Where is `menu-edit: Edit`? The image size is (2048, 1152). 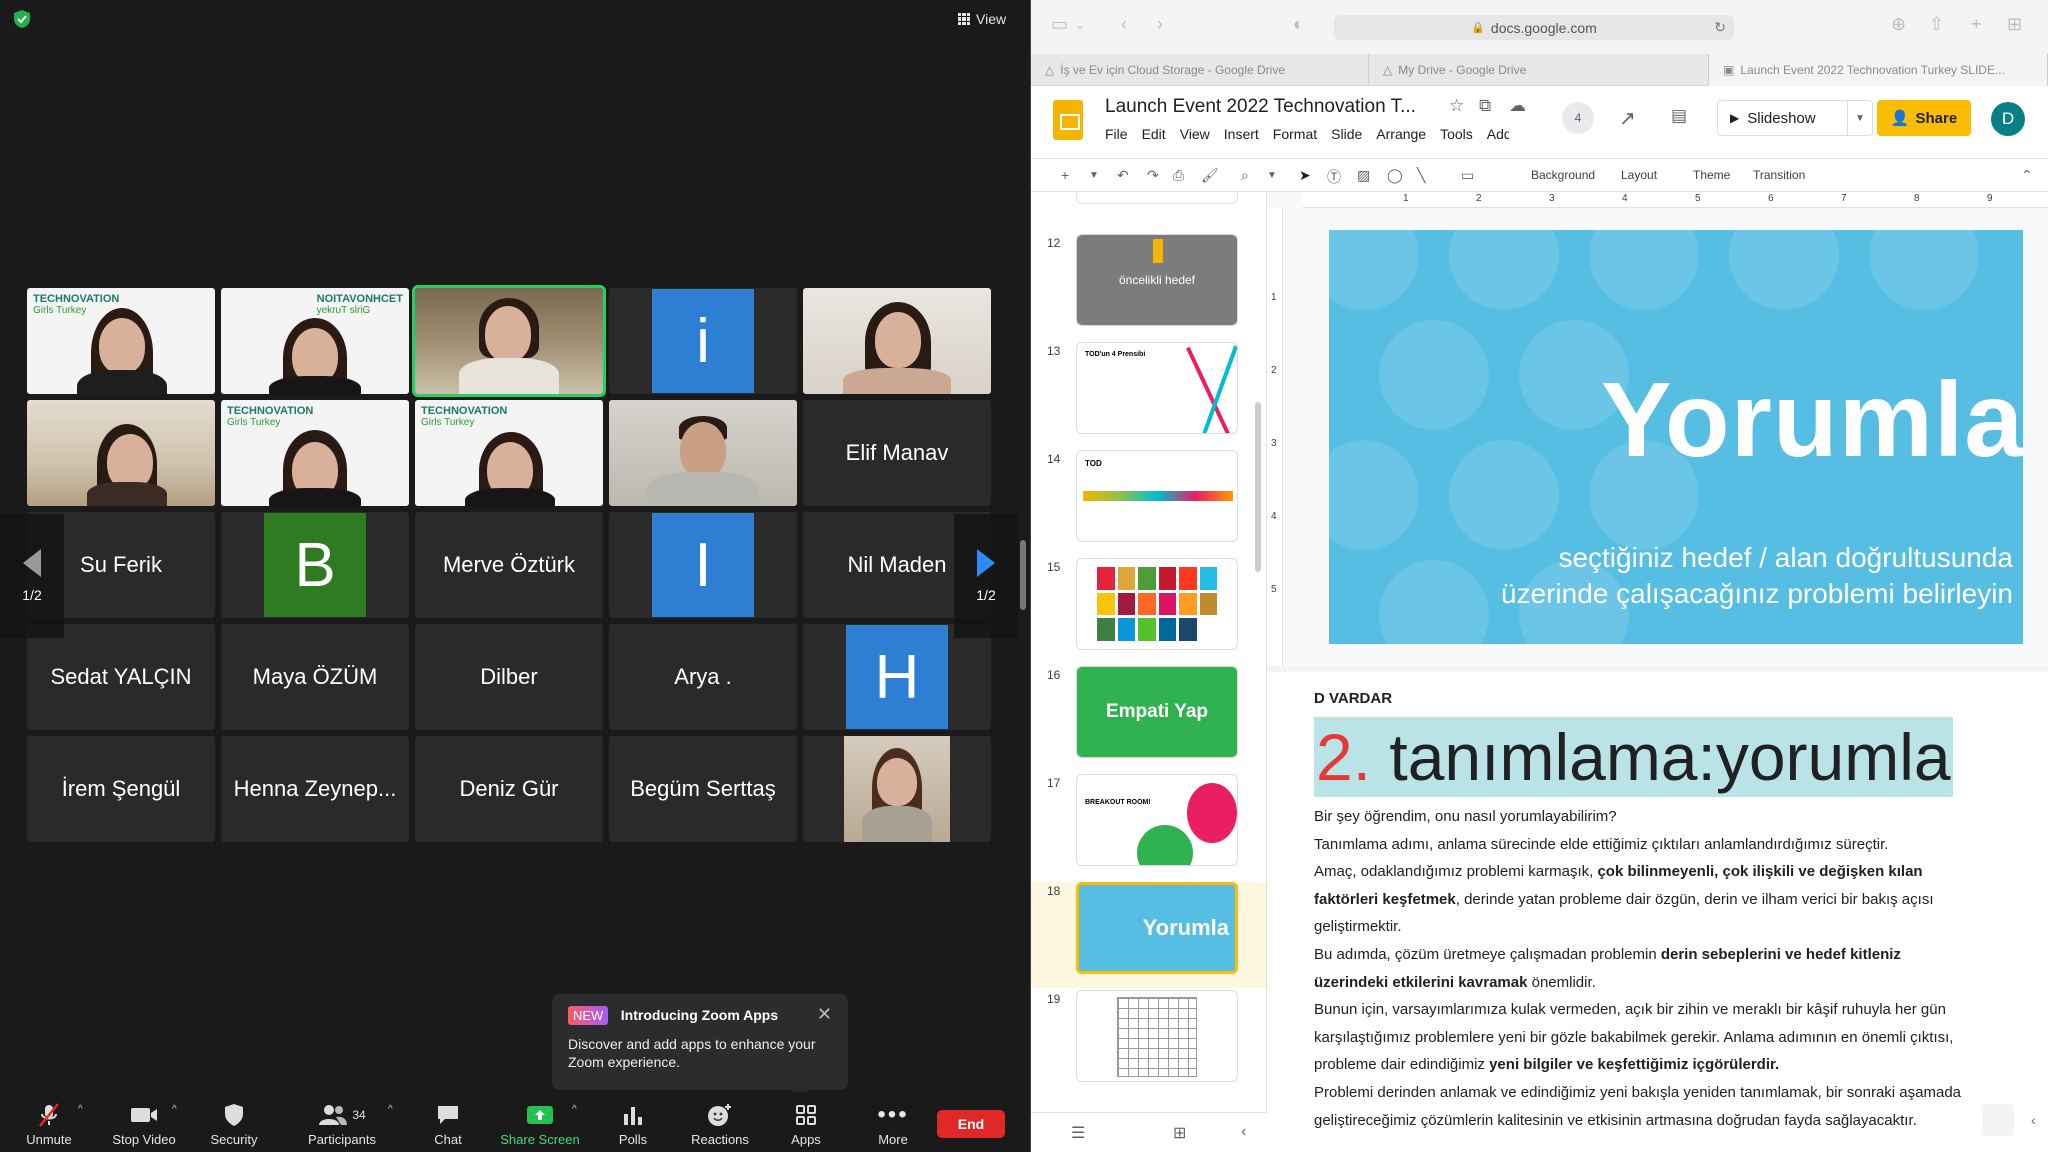
menu-edit: Edit is located at coordinates (1154, 134).